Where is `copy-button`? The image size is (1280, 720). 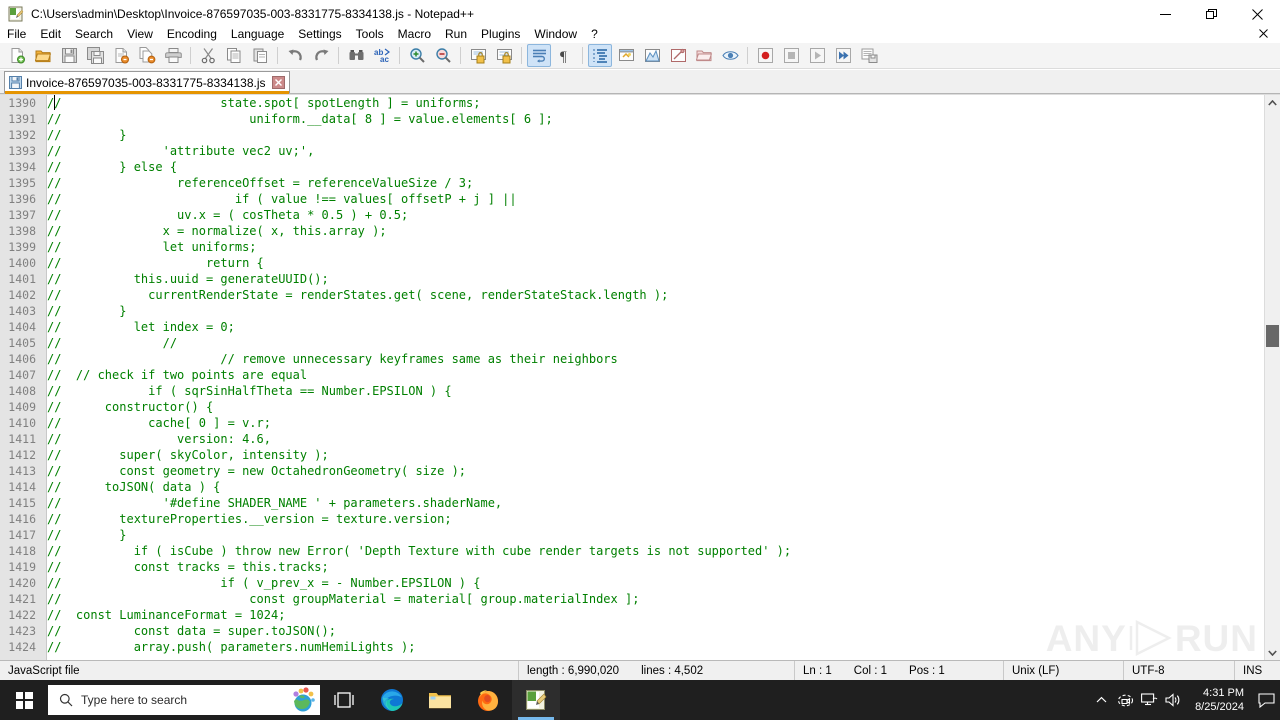
copy-button is located at coordinates (234, 55).